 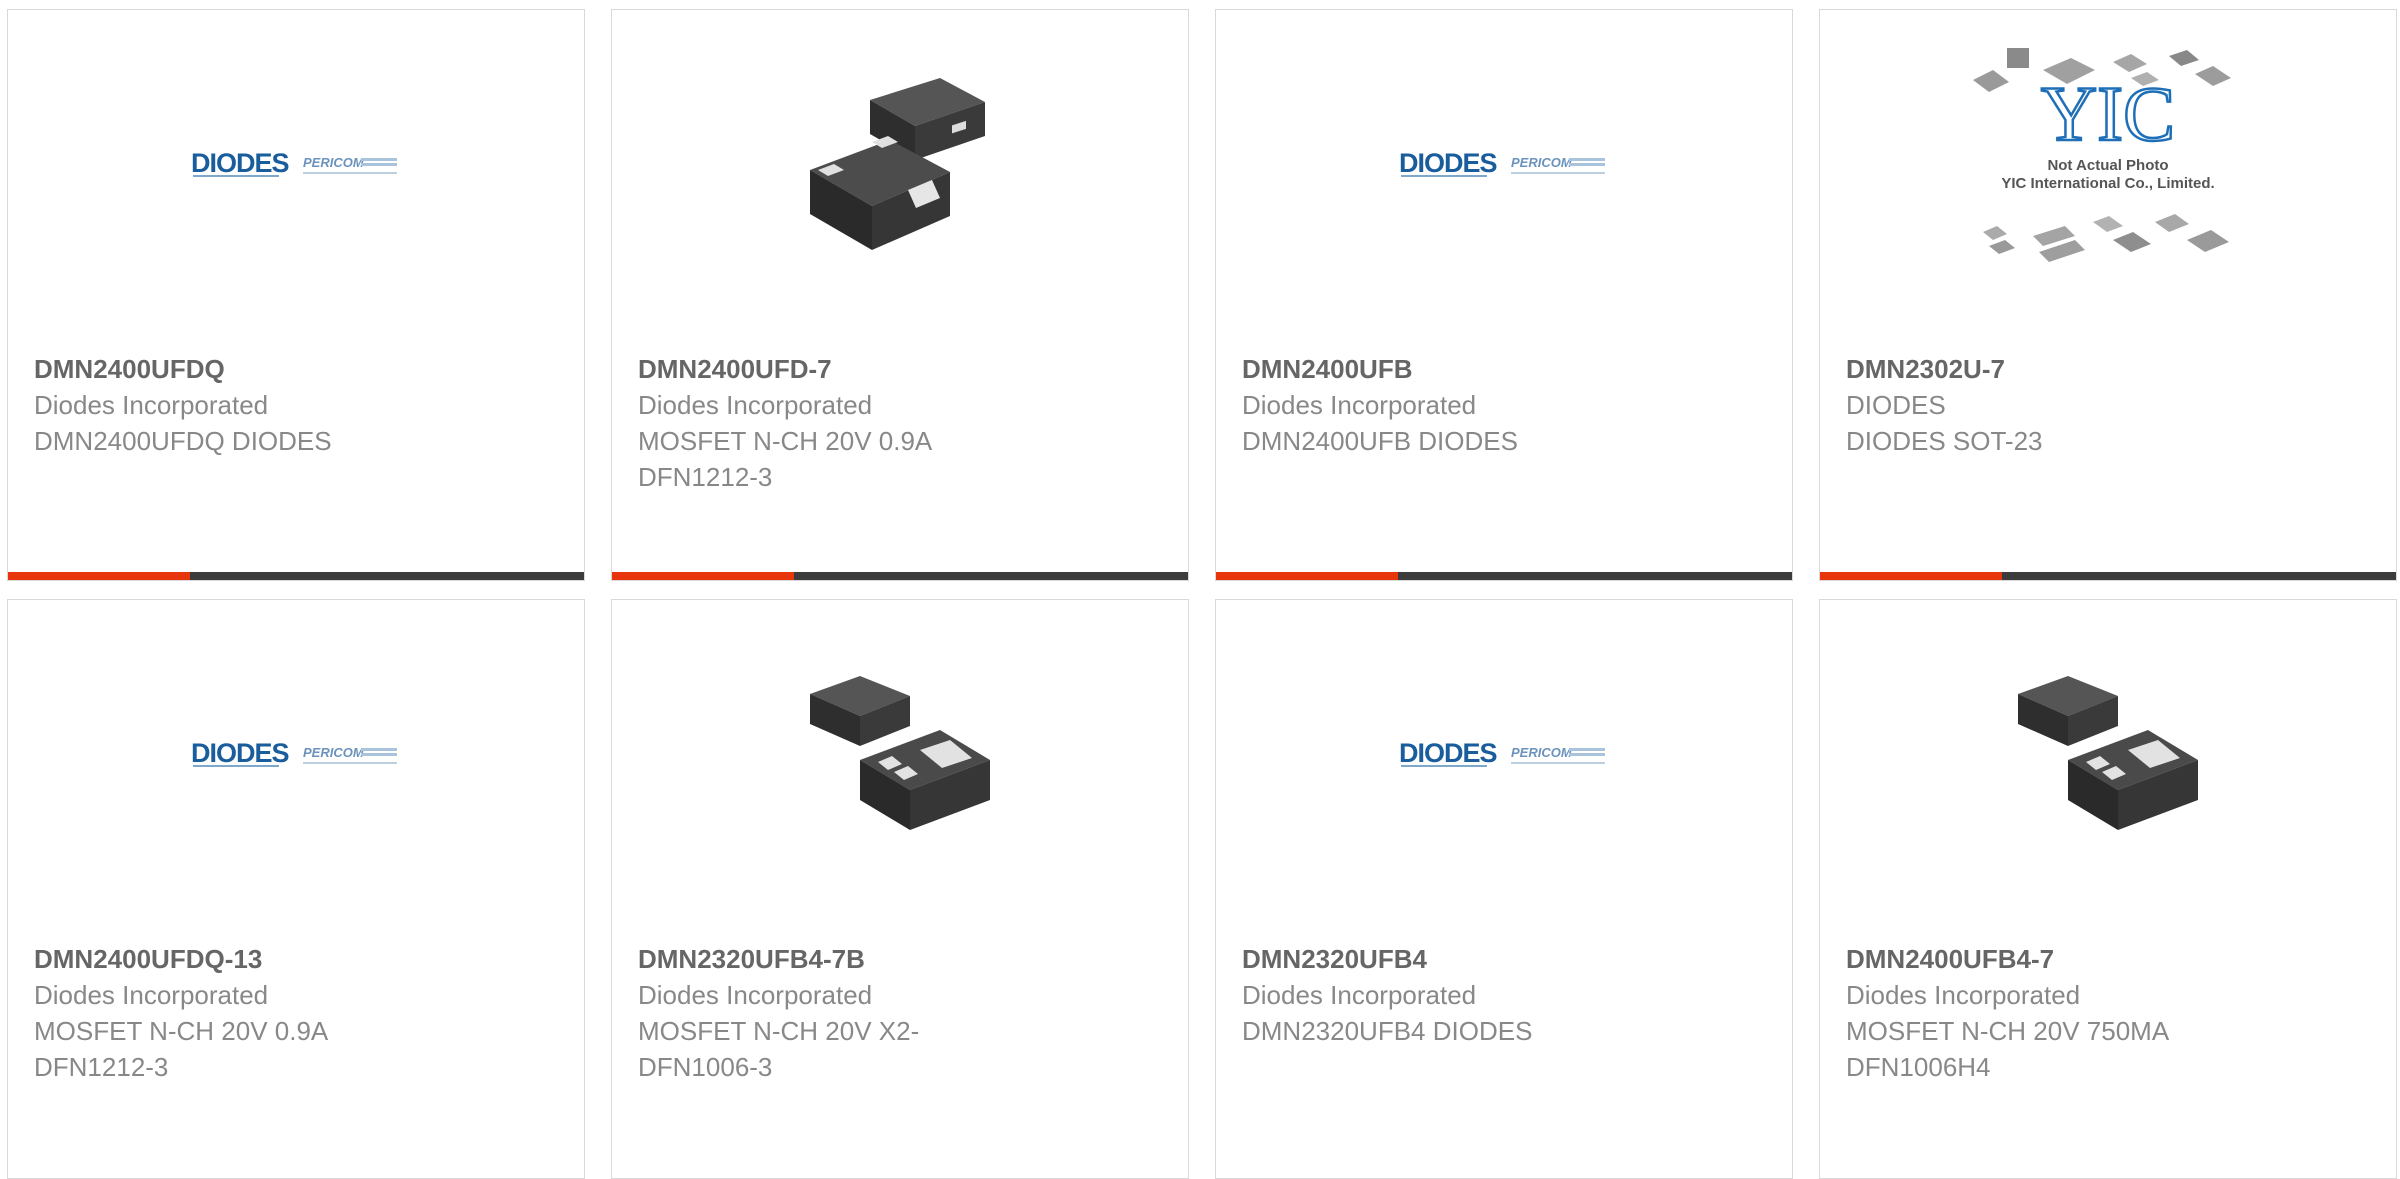 What do you see at coordinates (1507, 959) in the screenshot?
I see `part-number: DMN2320UFB4` at bounding box center [1507, 959].